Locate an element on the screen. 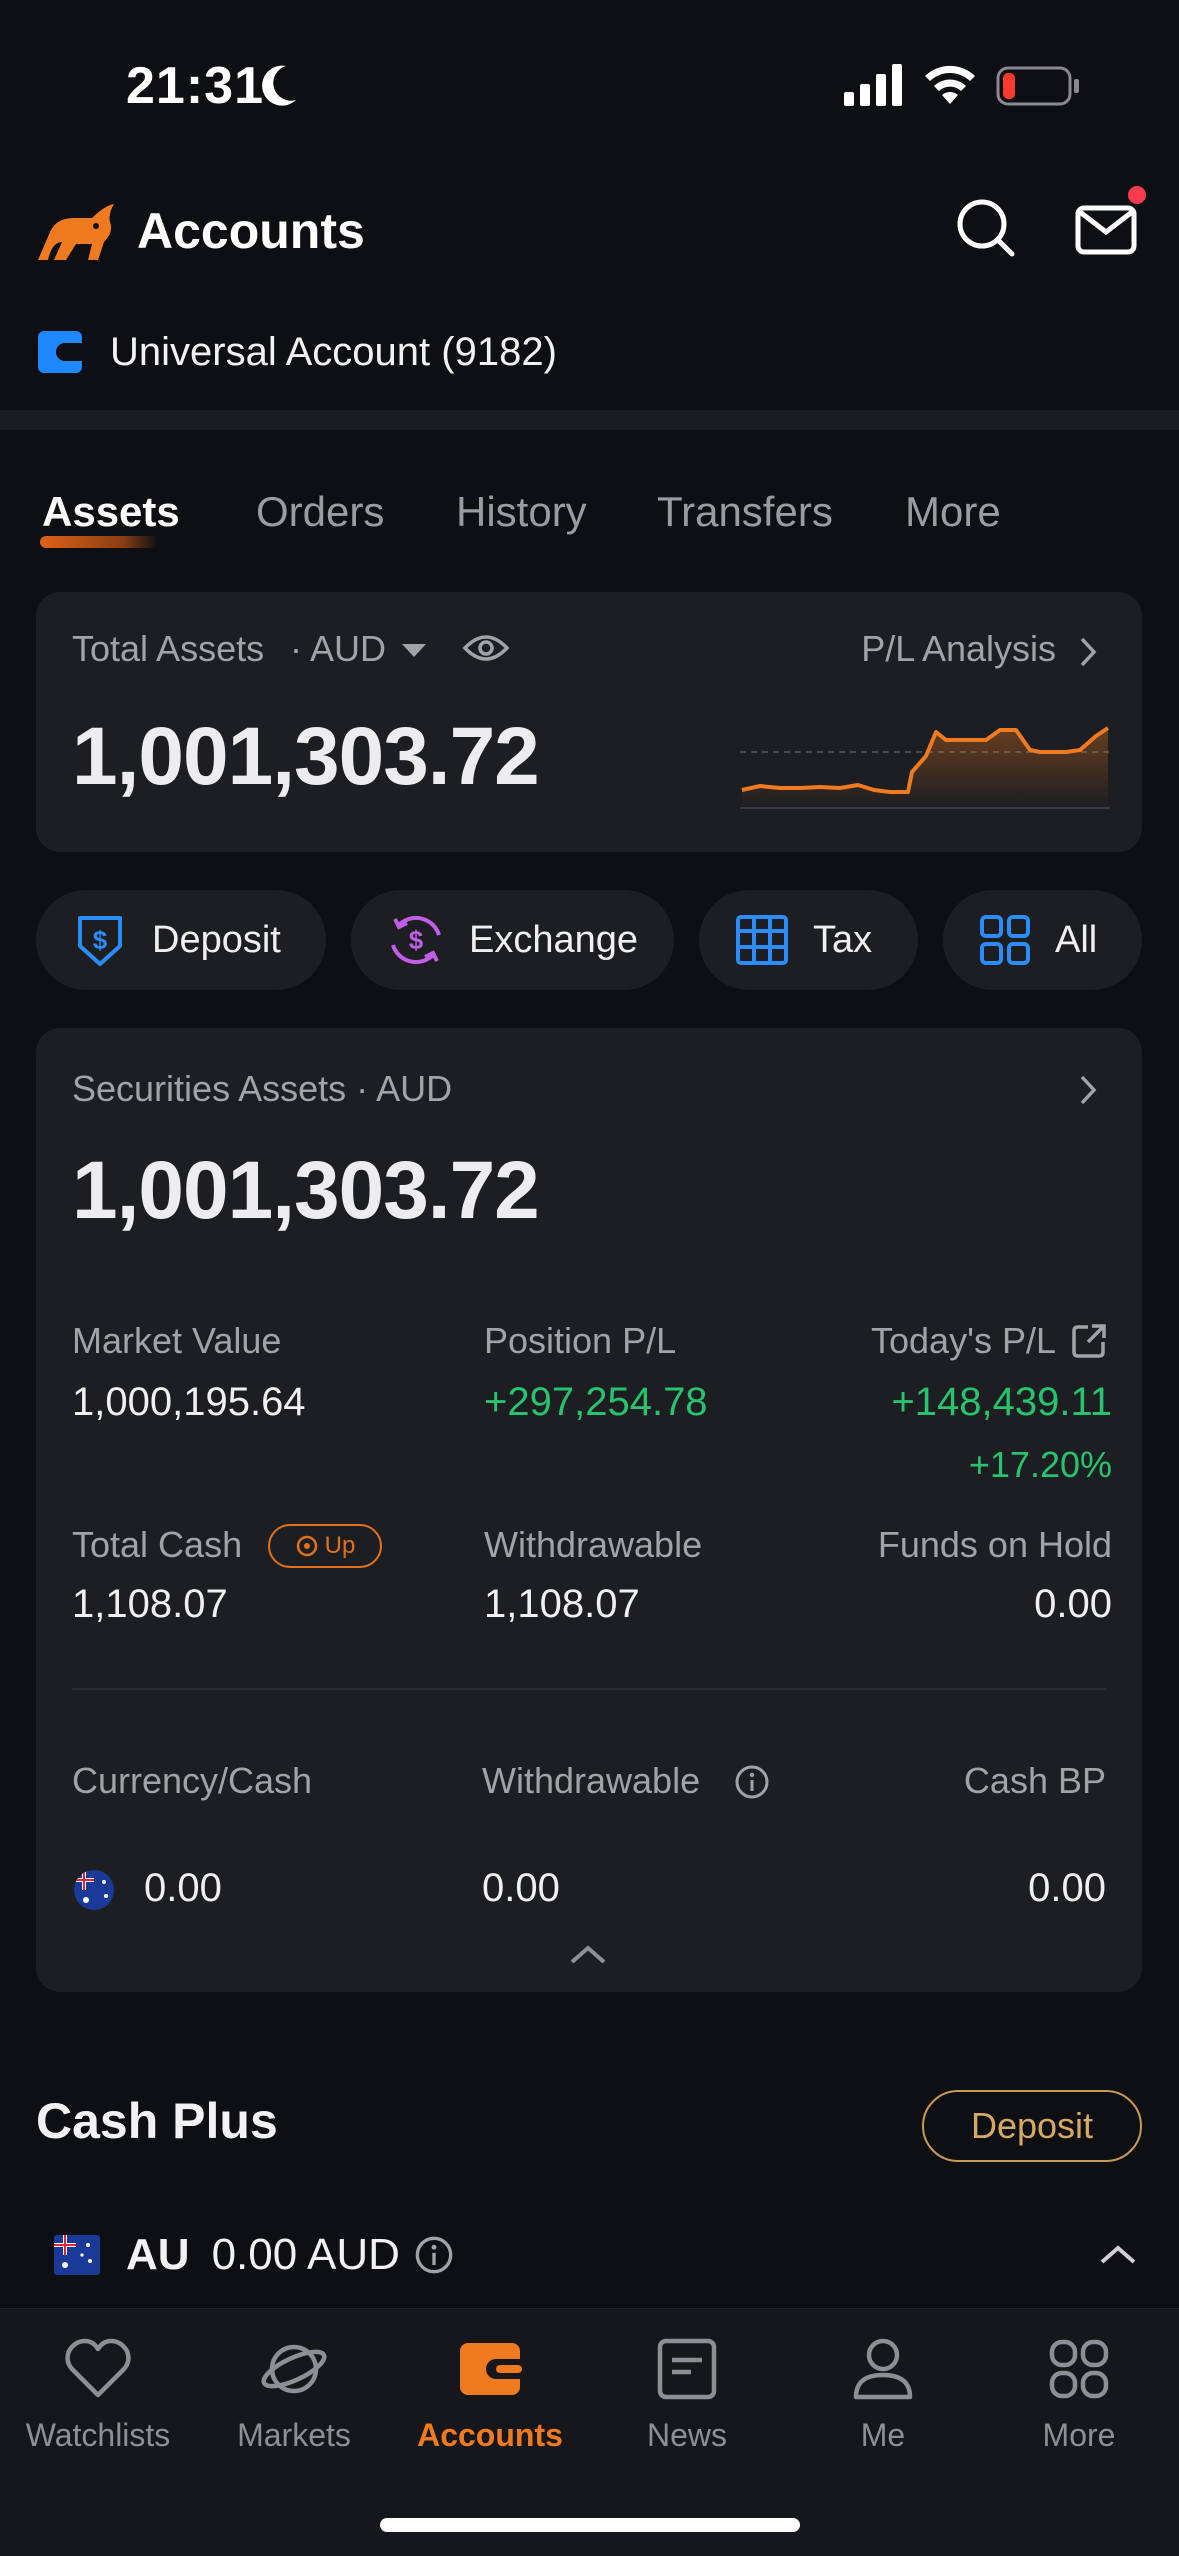 This screenshot has width=1179, height=2556. clover-grid-icon is located at coordinates (1079, 2369).